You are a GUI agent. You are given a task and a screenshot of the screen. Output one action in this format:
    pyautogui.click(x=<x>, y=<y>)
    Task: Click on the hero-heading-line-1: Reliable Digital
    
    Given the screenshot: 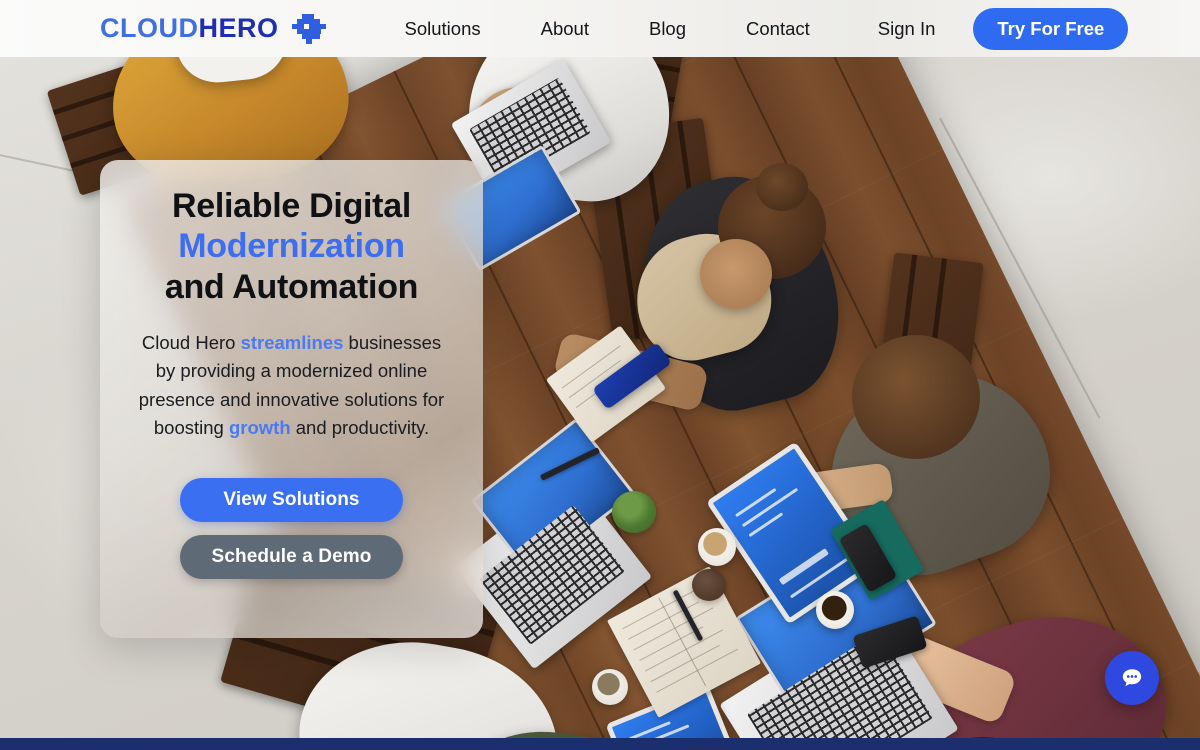 What is the action you would take?
    pyautogui.click(x=291, y=206)
    